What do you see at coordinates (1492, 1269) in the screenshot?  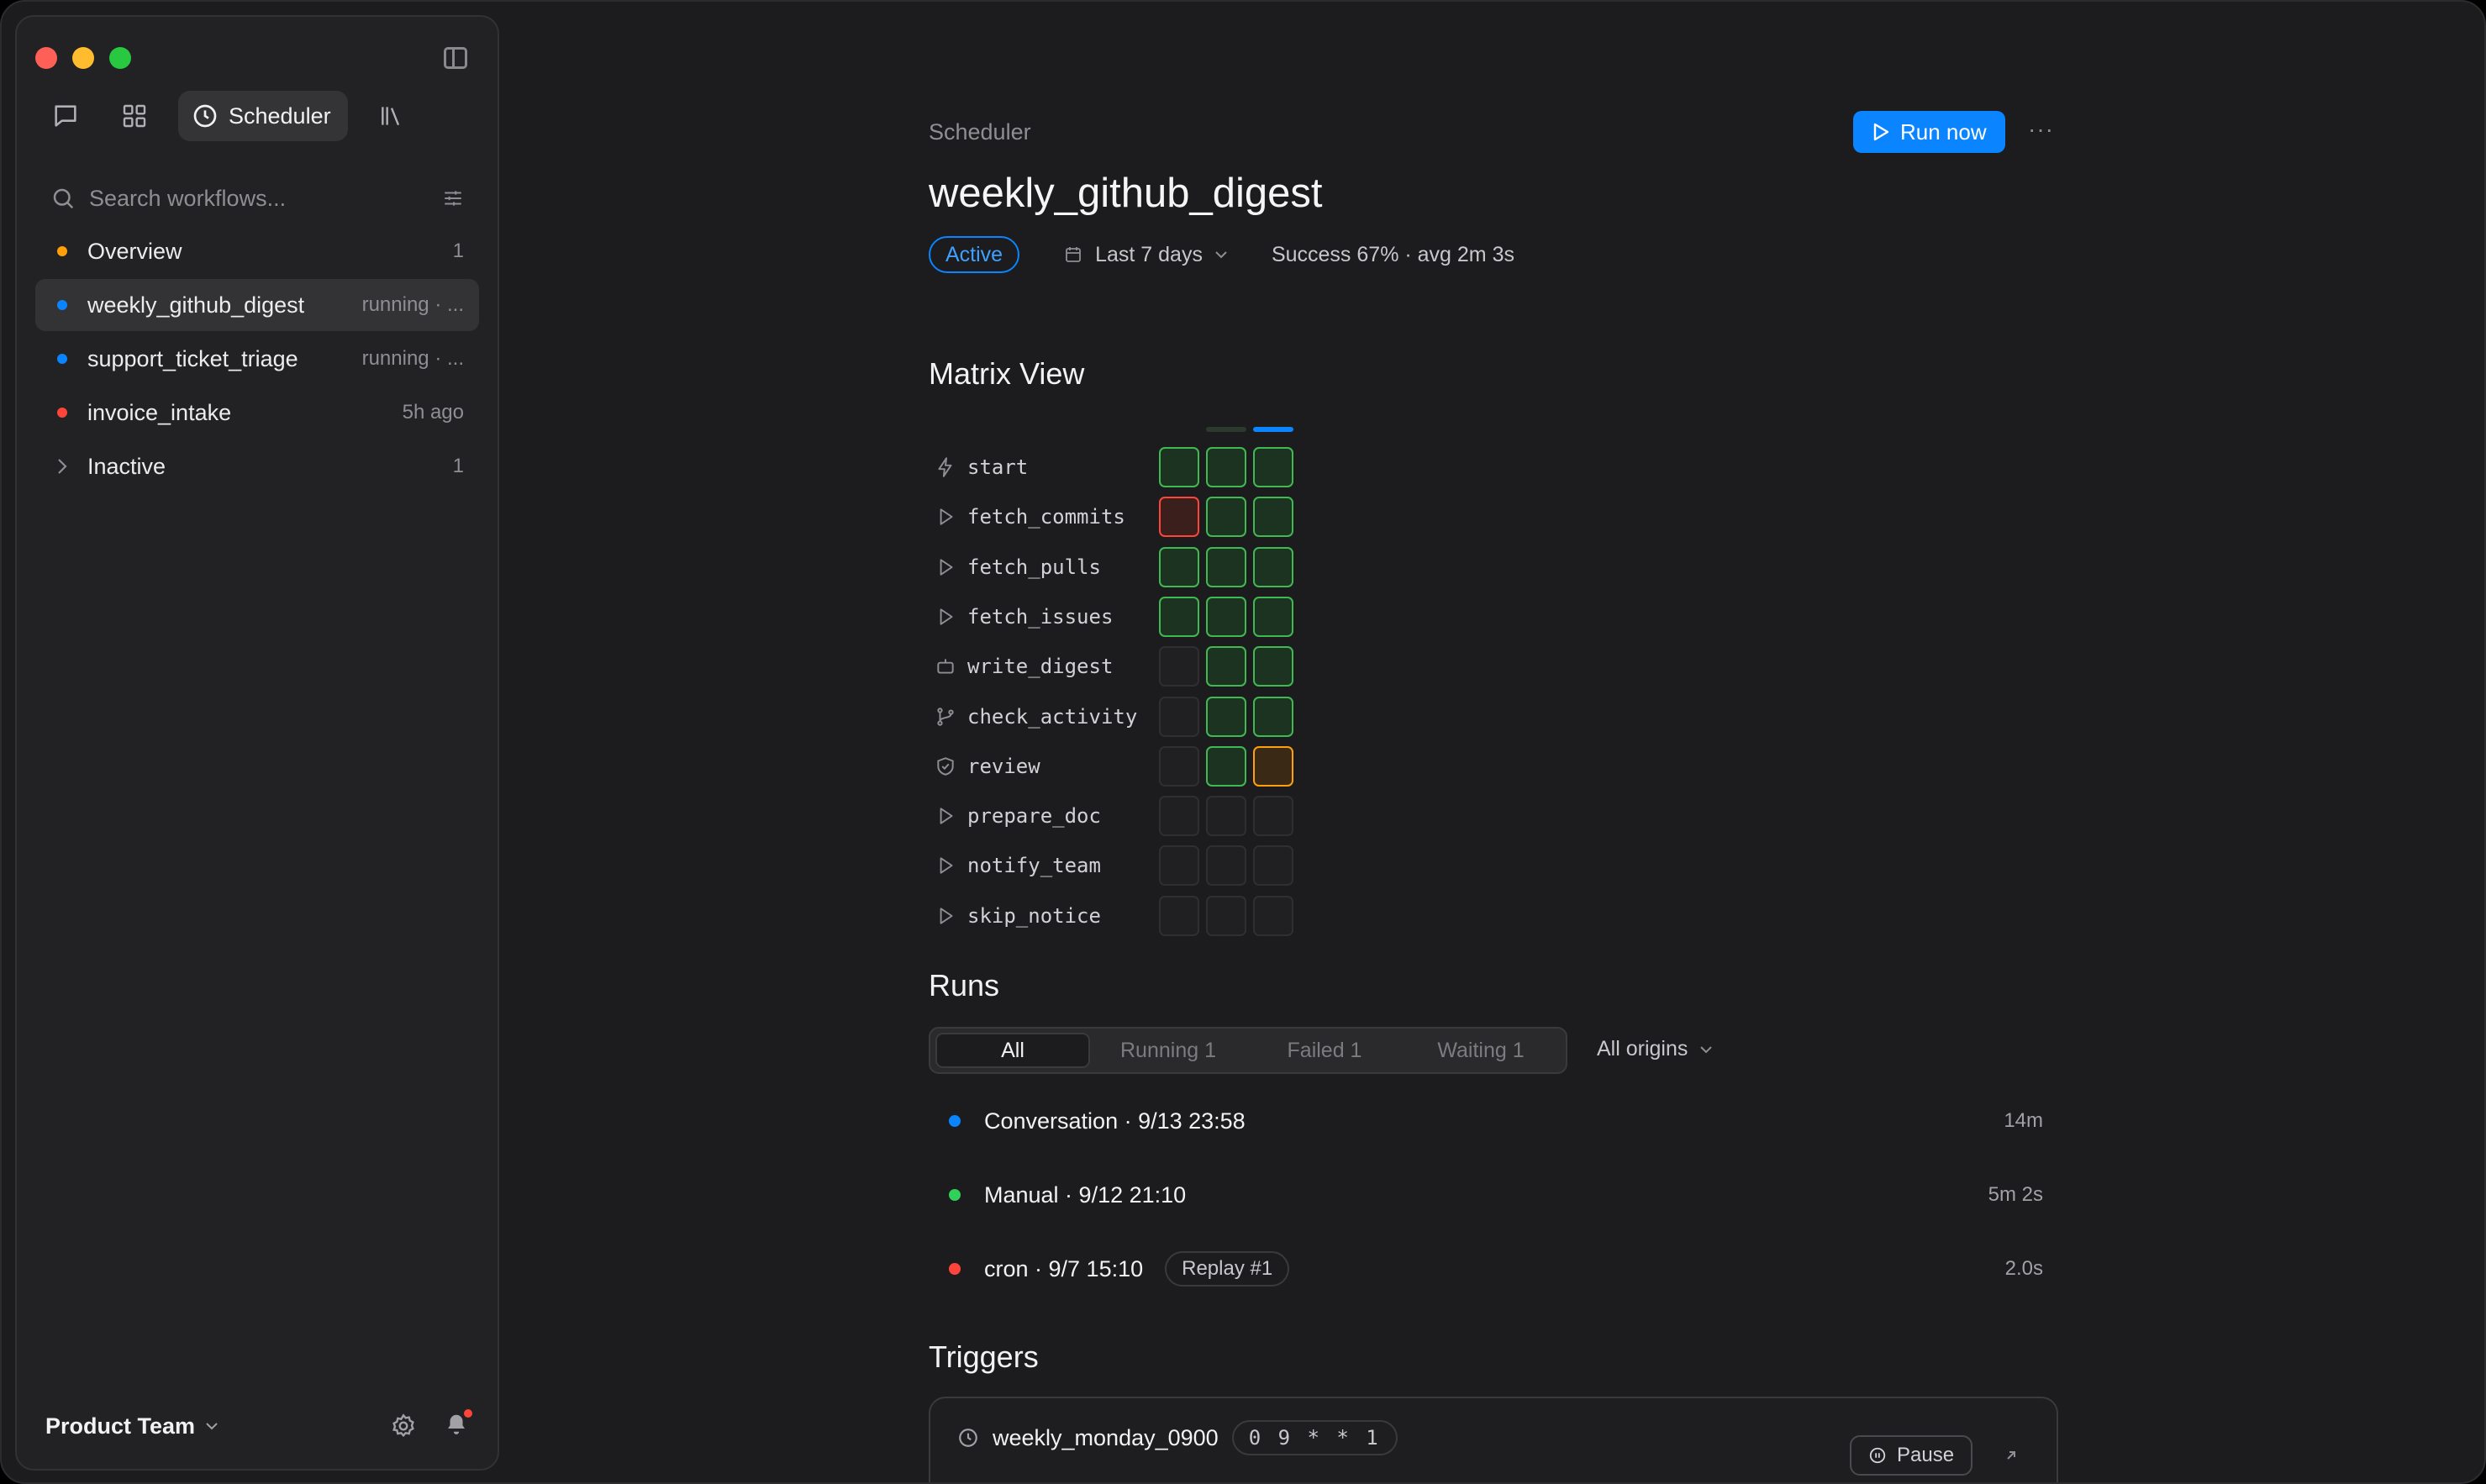 I see `run-row: cron · 9/7 15:10 Replay #1 2.0s` at bounding box center [1492, 1269].